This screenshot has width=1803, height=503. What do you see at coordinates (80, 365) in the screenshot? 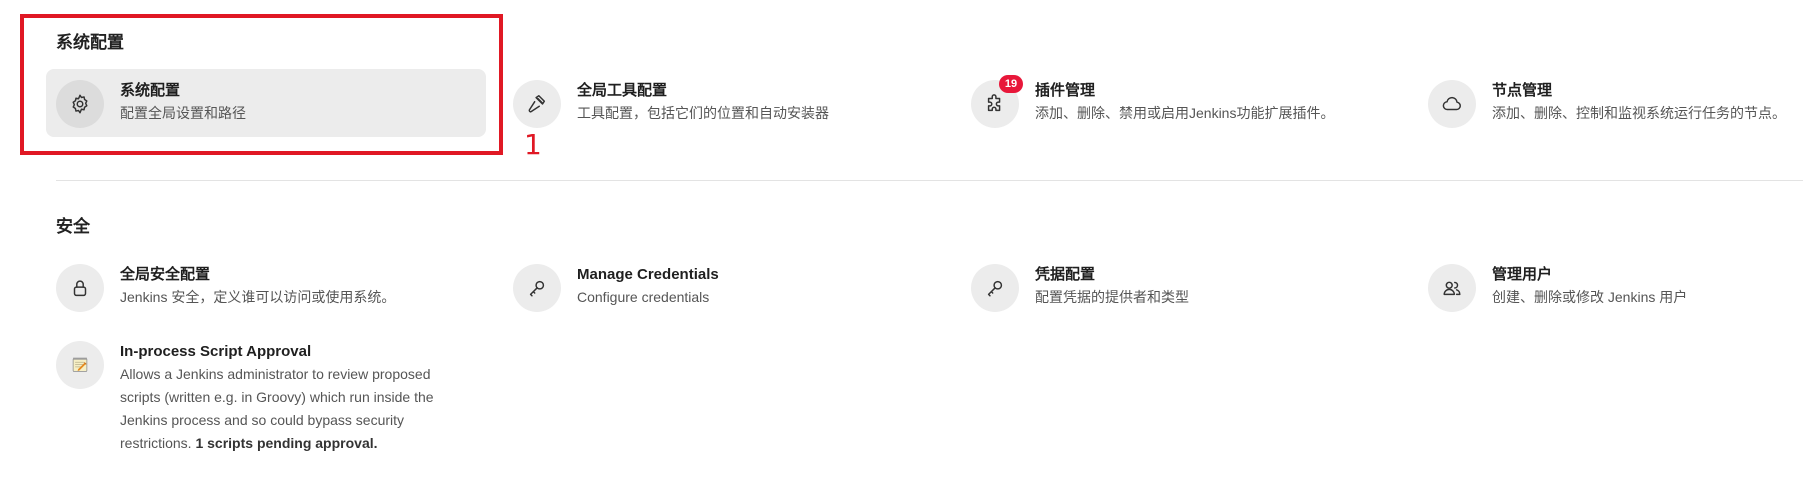
I see `notepad-icon` at bounding box center [80, 365].